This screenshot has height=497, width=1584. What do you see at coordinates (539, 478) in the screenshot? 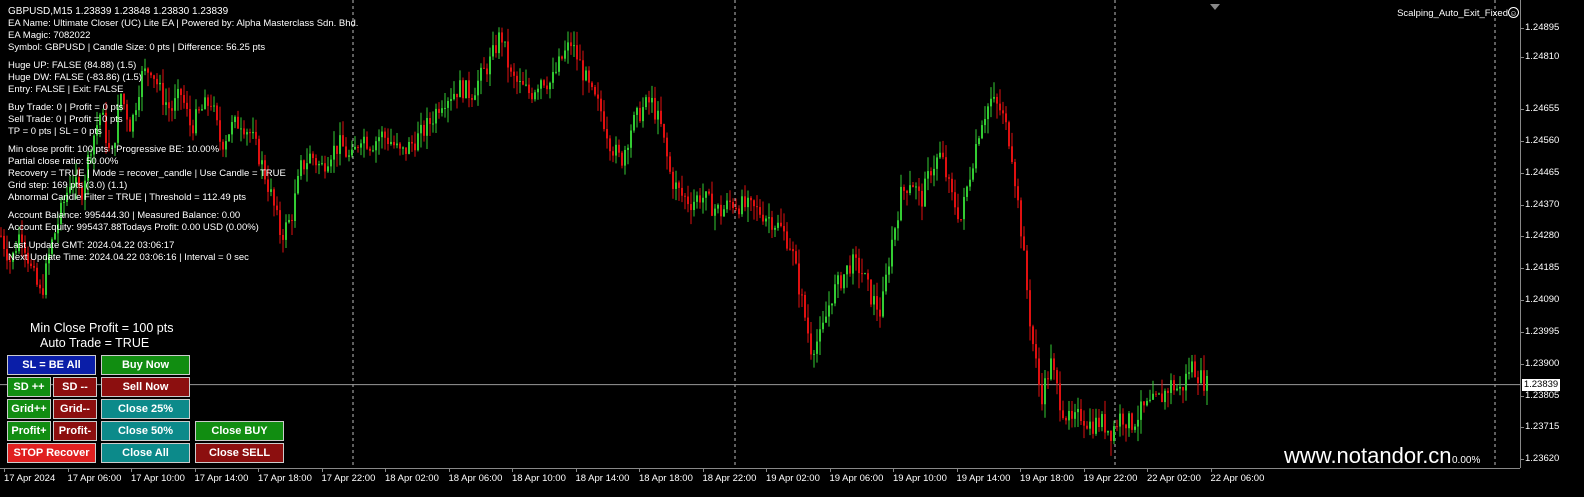
I see `time-tick-label: 18 Apr 10:00` at bounding box center [539, 478].